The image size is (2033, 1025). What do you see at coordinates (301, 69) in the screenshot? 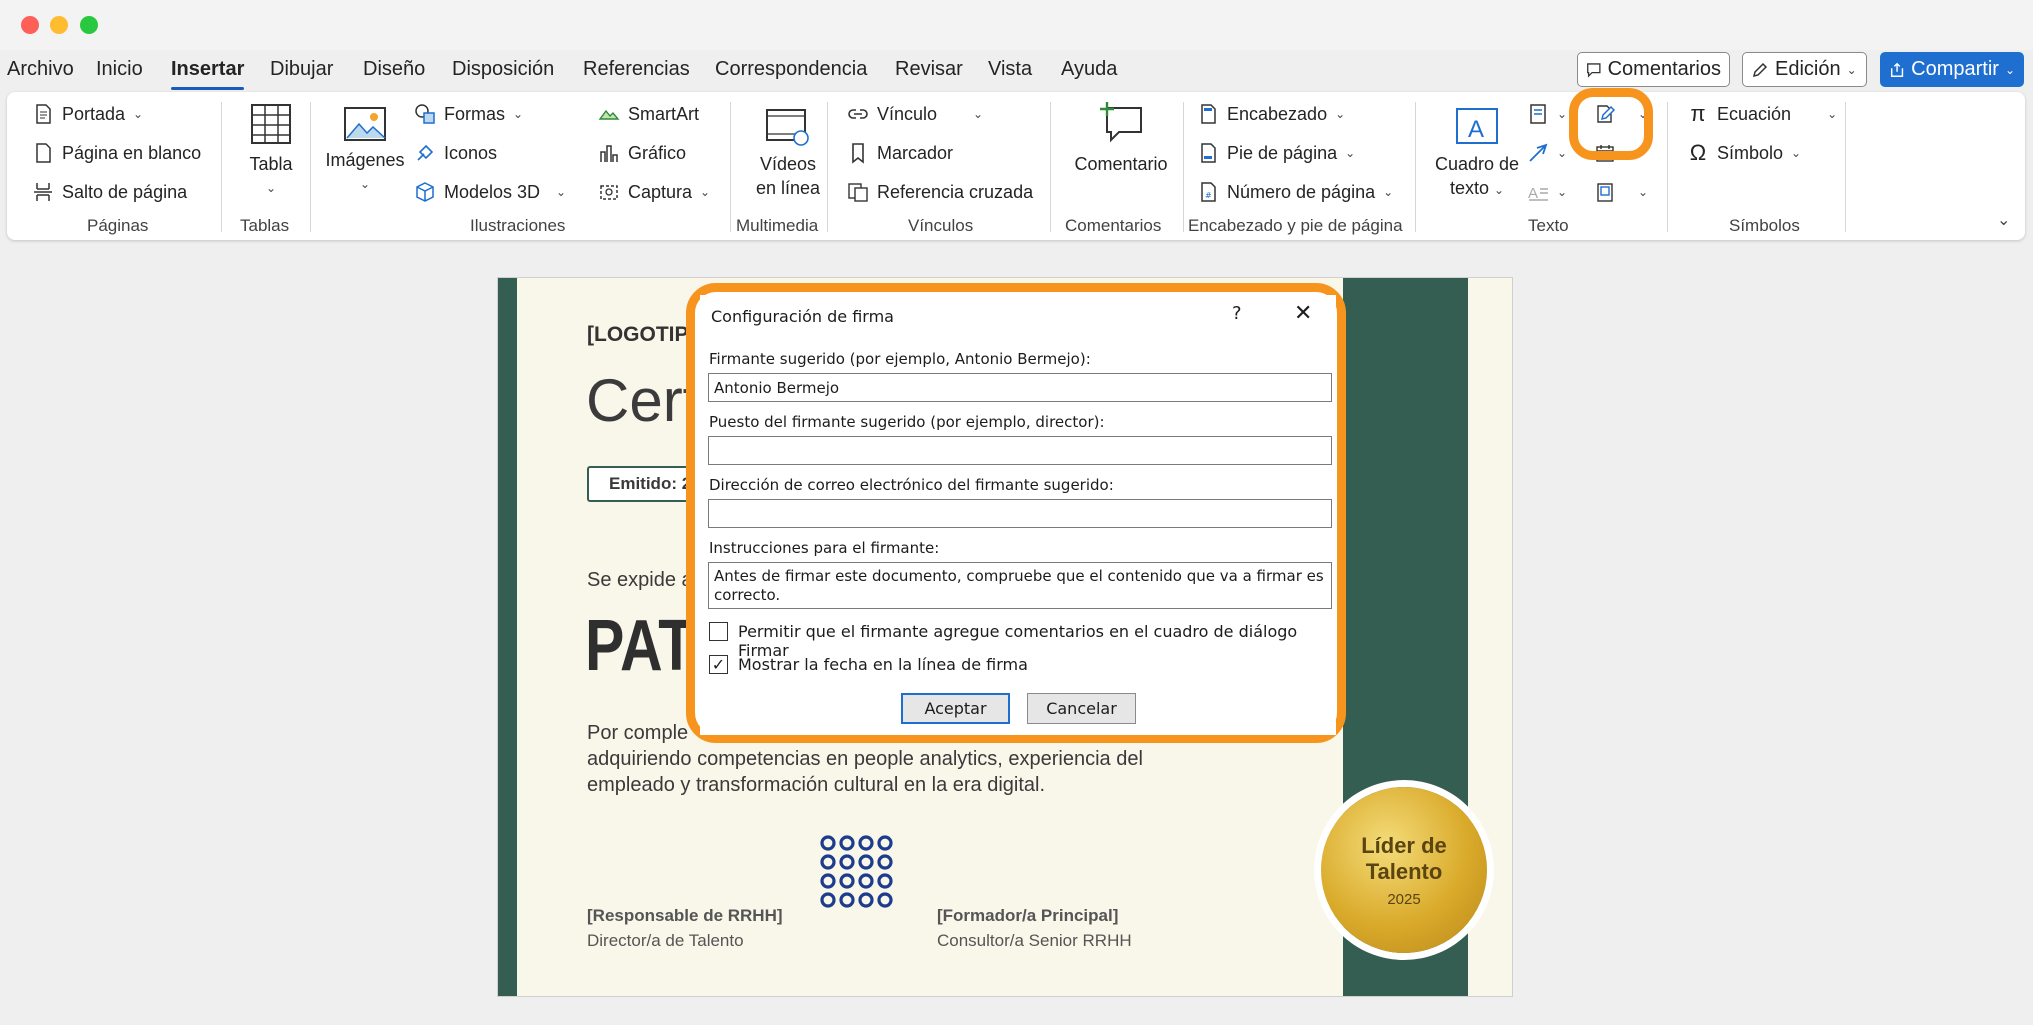
I see `tab-dibujar: Dibujar` at bounding box center [301, 69].